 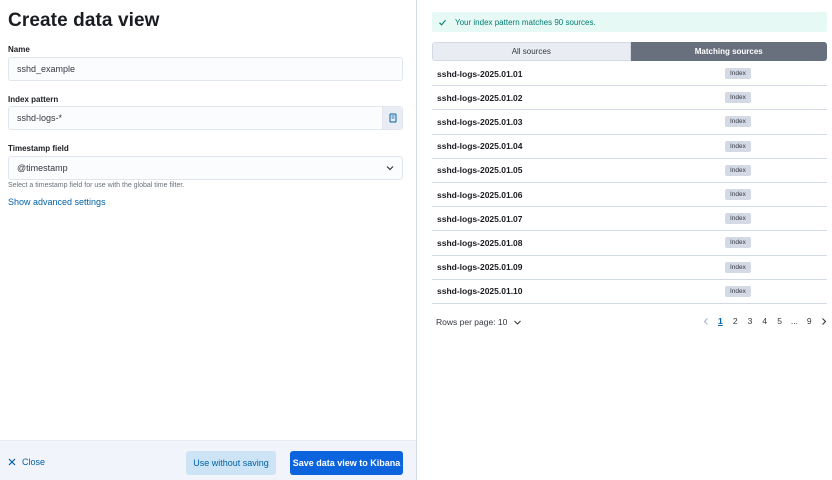 What do you see at coordinates (205, 168) in the screenshot?
I see `timestamp-select: @timestamp` at bounding box center [205, 168].